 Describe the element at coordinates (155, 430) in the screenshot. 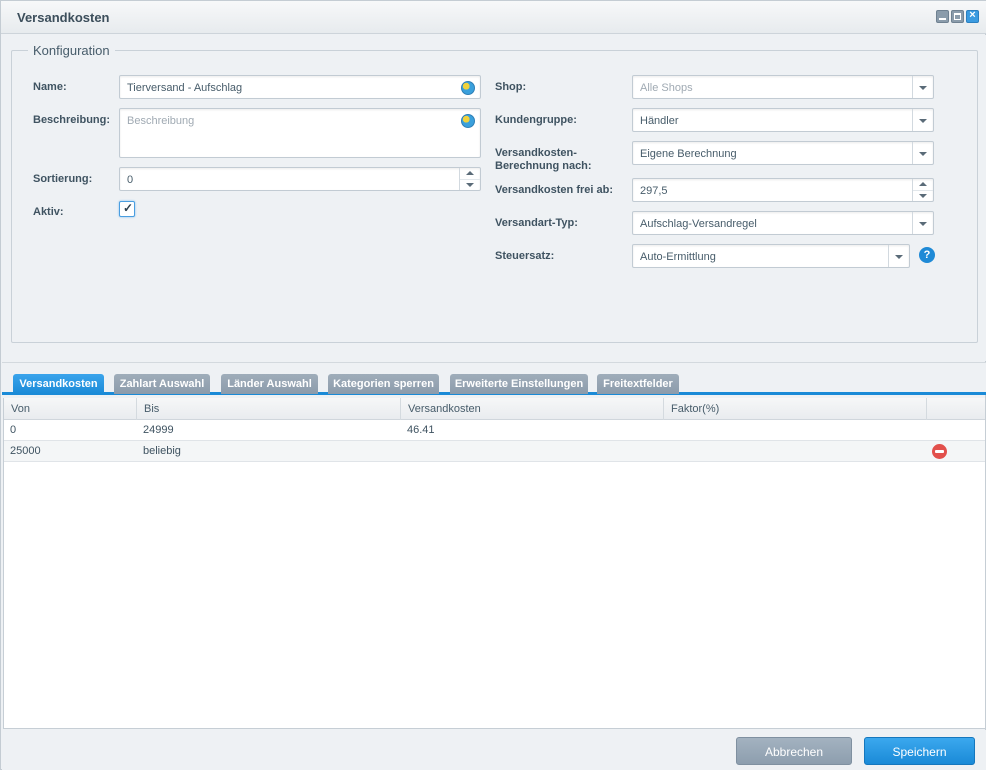

I see `cell-bis: 24999` at that location.